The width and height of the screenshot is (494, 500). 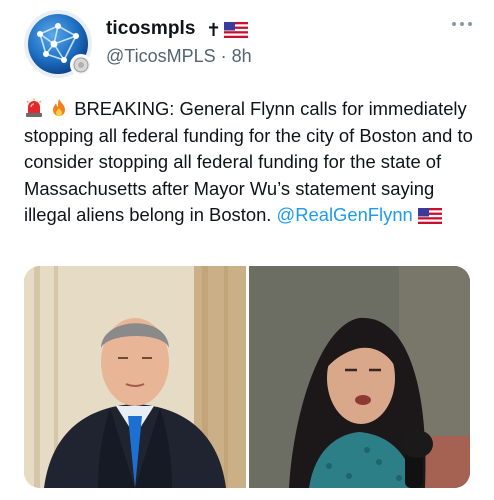 What do you see at coordinates (214, 30) in the screenshot?
I see `latin-cross-icon: ✝` at bounding box center [214, 30].